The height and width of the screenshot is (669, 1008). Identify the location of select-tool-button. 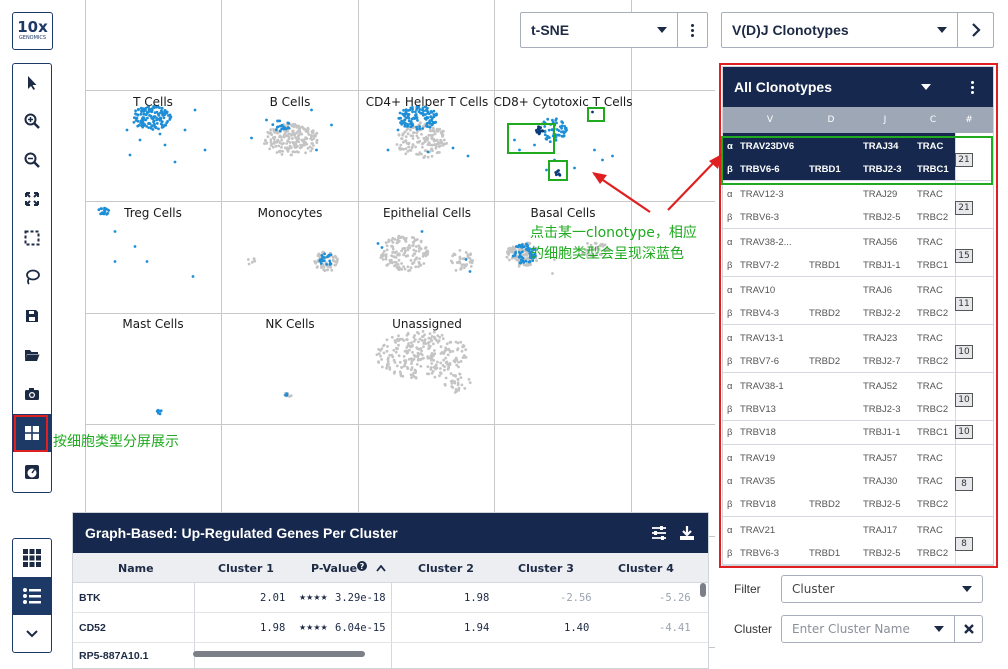
(32, 83).